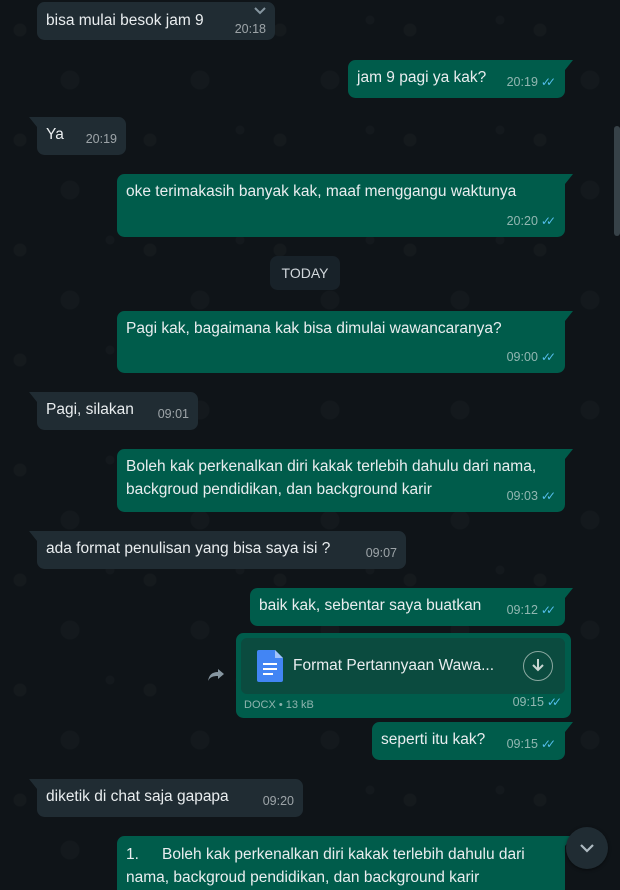 The width and height of the screenshot is (620, 890). I want to click on message-incoming: diketik di chat saja gapapa 09:20, so click(166, 798).